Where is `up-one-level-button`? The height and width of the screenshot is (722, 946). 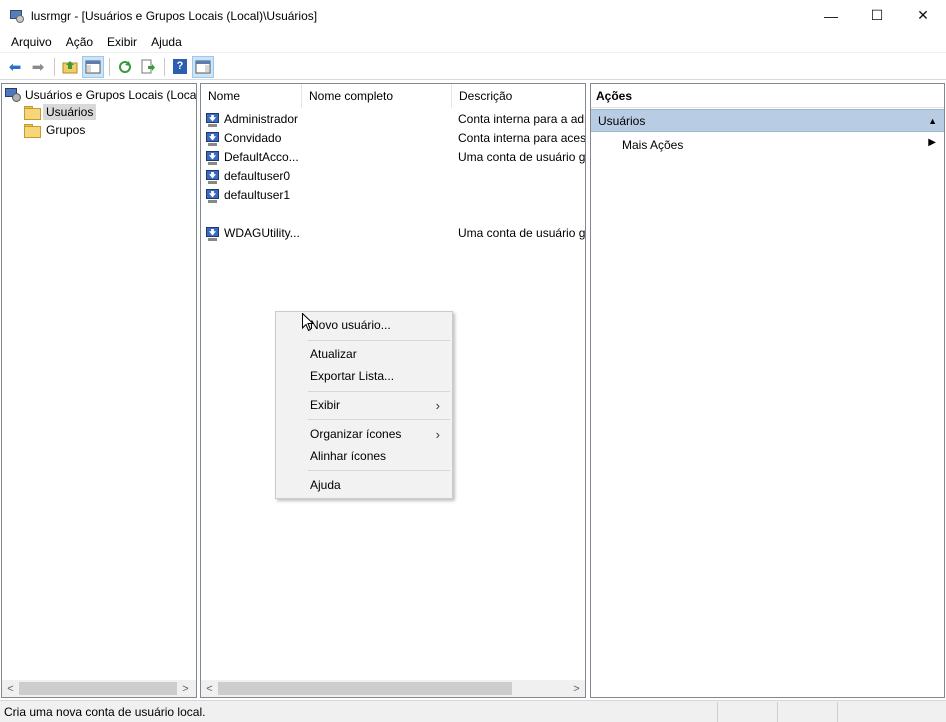
up-one-level-button is located at coordinates (70, 67).